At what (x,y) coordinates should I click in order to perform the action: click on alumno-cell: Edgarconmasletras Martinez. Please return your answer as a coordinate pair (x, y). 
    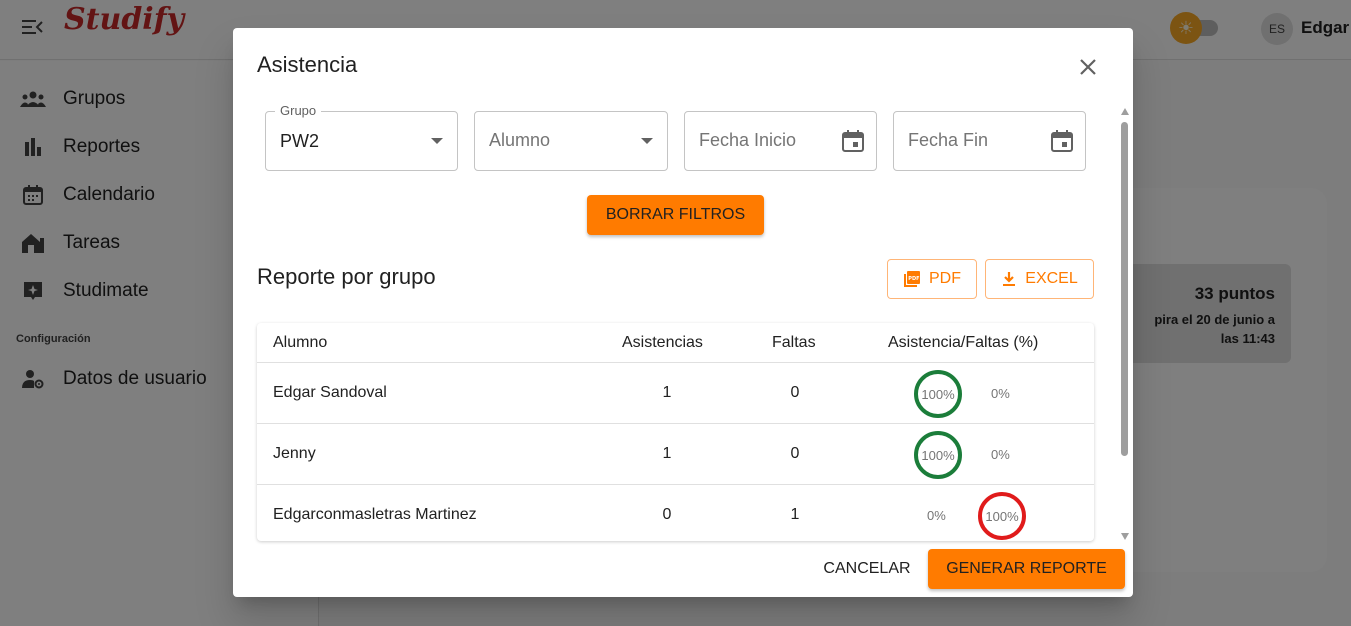
    Looking at the image, I should click on (375, 514).